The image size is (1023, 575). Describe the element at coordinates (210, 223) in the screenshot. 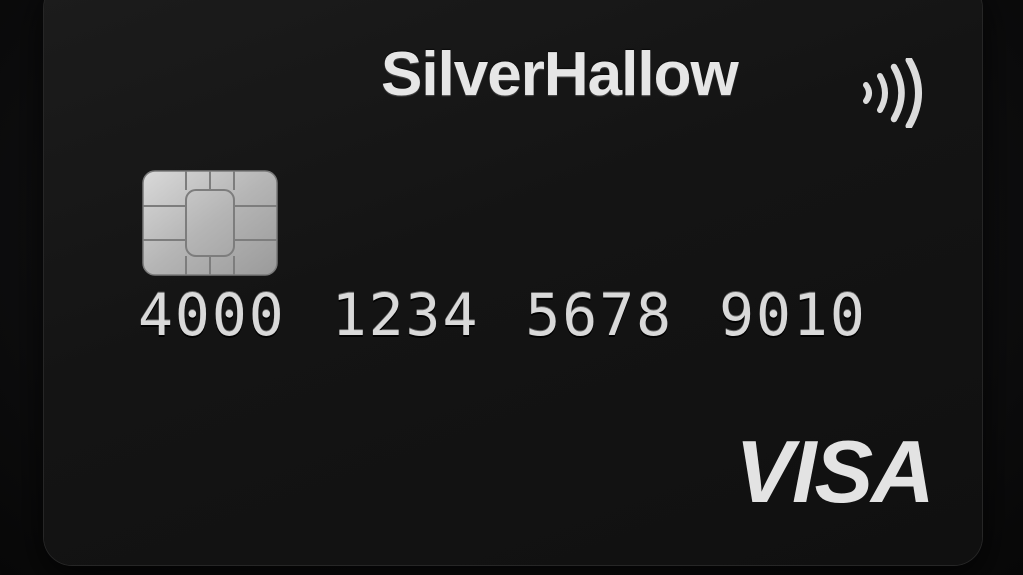

I see `emv-chip-icon` at that location.